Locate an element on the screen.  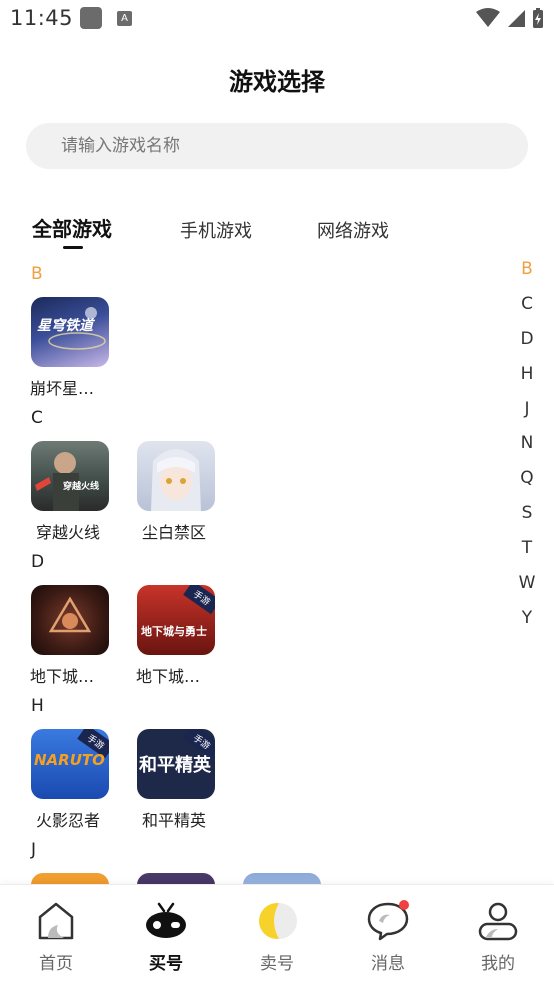
game-item-snowbreak: 尘白禁区 is located at coordinates (176, 492).